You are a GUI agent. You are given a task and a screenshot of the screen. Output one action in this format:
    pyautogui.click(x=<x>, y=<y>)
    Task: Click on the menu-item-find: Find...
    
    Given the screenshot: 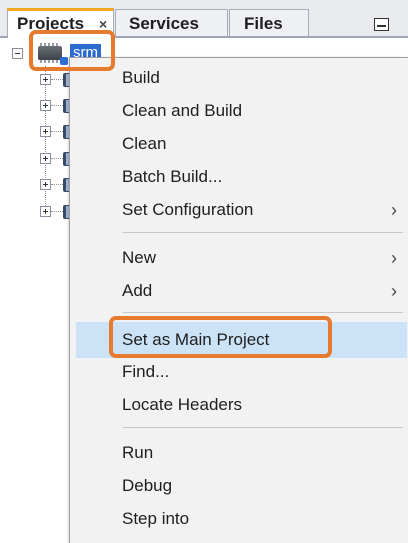 What is the action you would take?
    pyautogui.click(x=241, y=372)
    